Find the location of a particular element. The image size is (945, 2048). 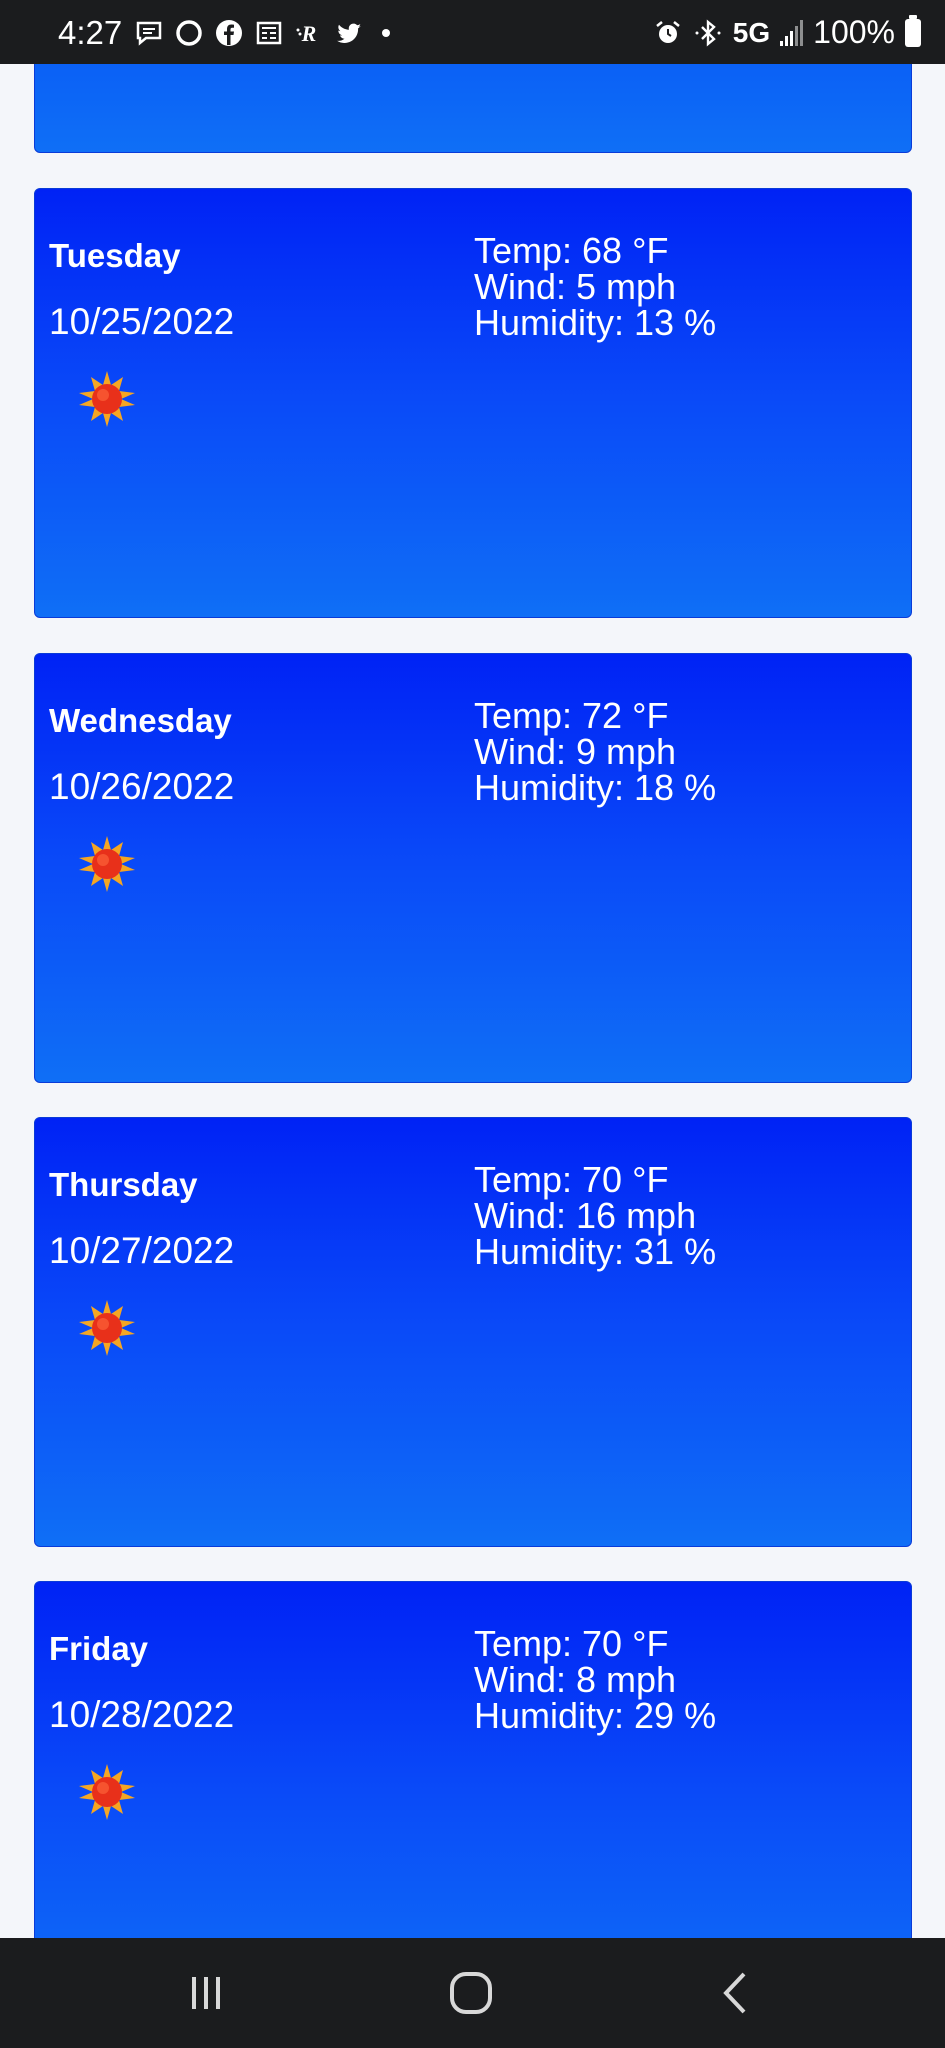

day-name: Wednesday is located at coordinates (140, 720).